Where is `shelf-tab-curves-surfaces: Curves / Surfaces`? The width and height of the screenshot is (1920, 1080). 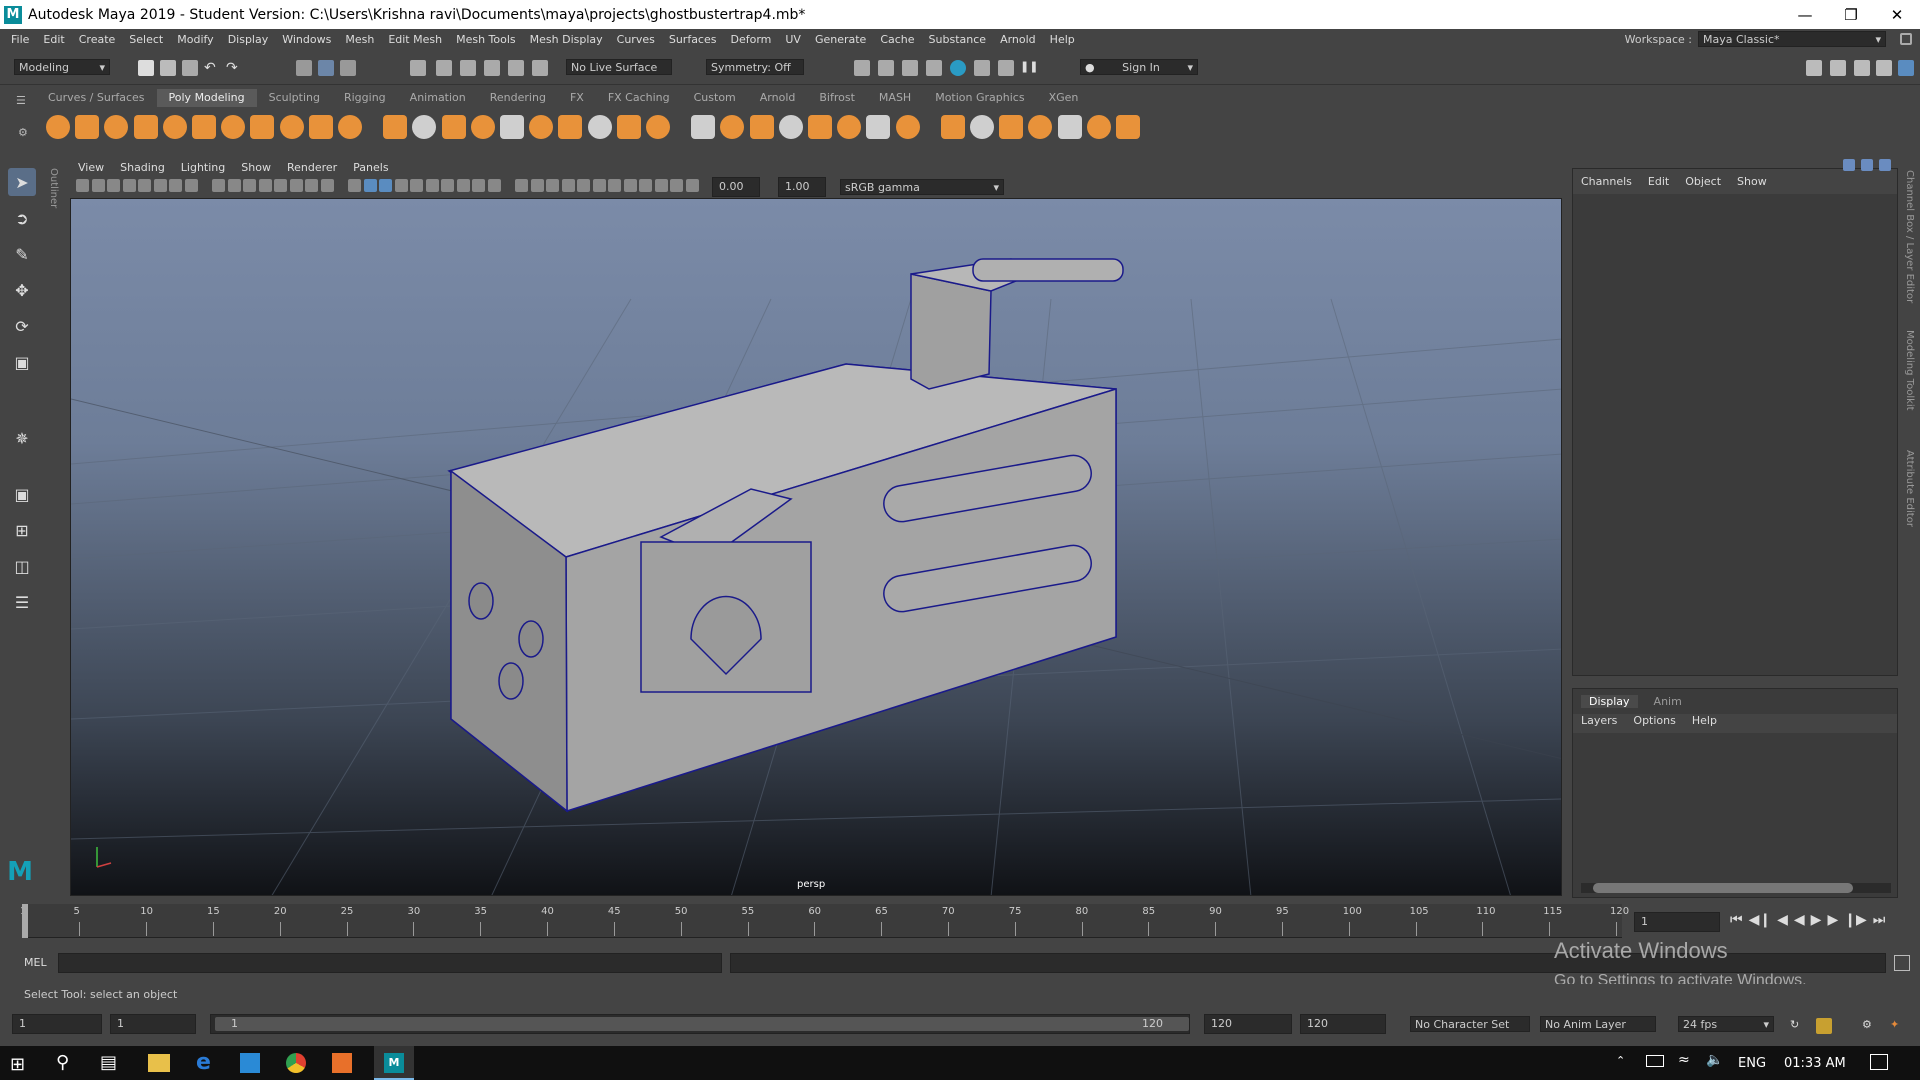
shelf-tab-curves-surfaces: Curves / Surfaces is located at coordinates (96, 98).